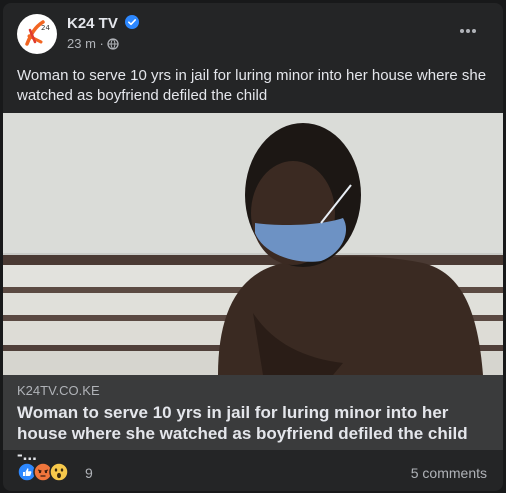 Image resolution: width=506 pixels, height=493 pixels. What do you see at coordinates (253, 470) in the screenshot?
I see `post-footer: 9 5 comments` at bounding box center [253, 470].